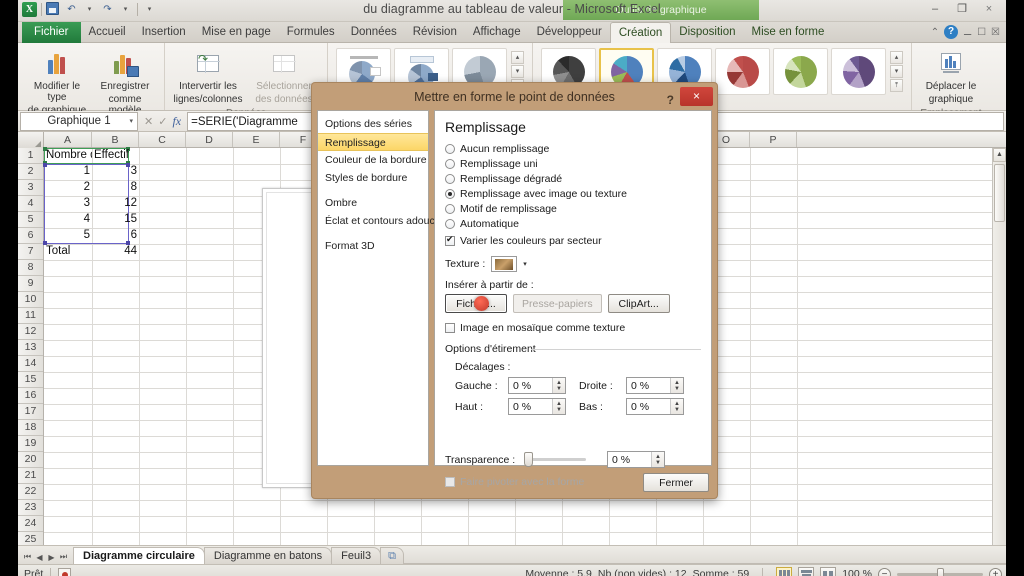  I want to click on switch-row-column-button: ↷ Intervertir les lignes/colonnes, so click(208, 77).